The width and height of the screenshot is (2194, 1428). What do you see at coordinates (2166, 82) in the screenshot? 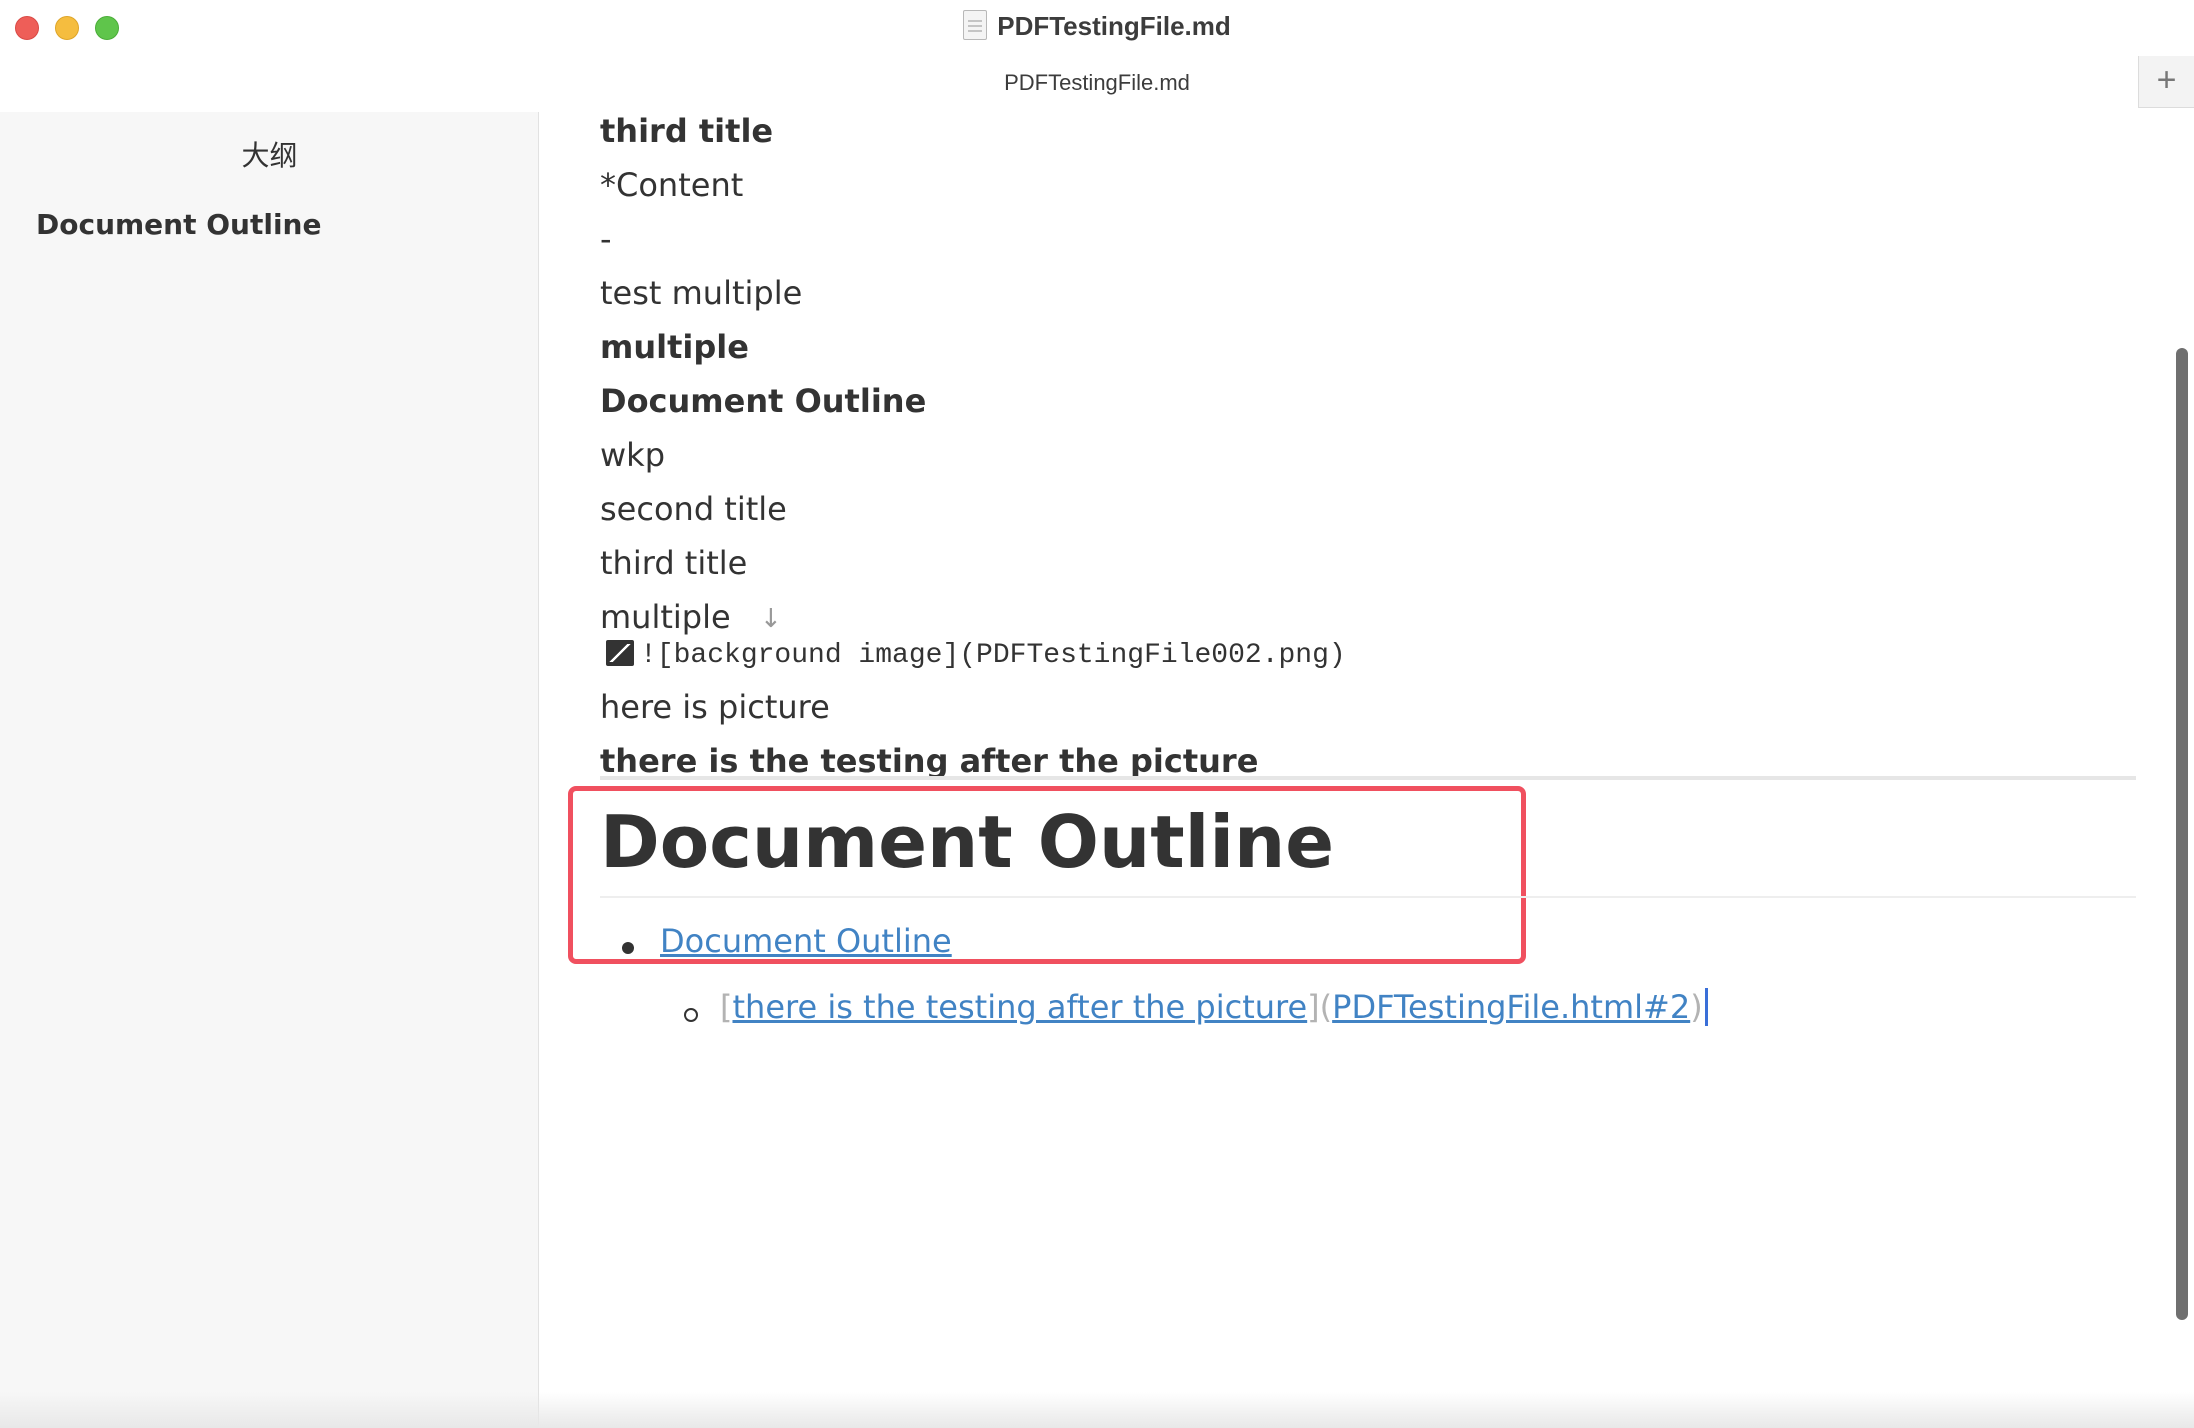
I see `new-tab-button: +` at bounding box center [2166, 82].